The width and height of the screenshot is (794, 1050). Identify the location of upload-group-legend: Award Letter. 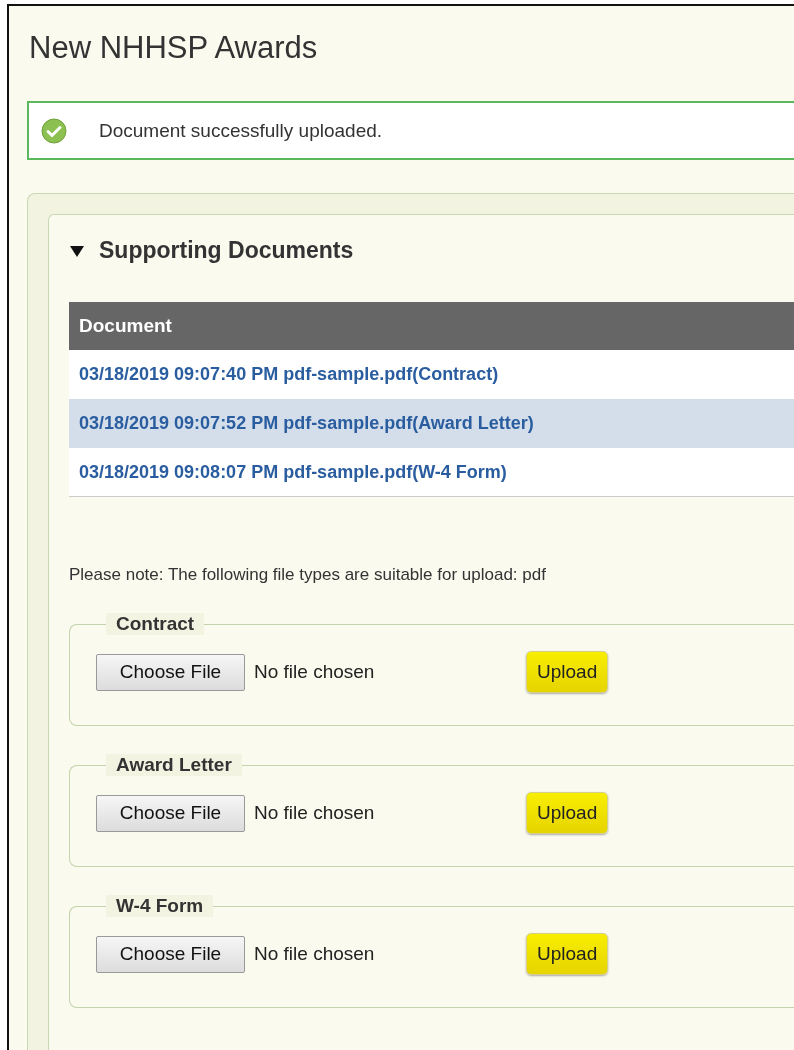
(174, 765).